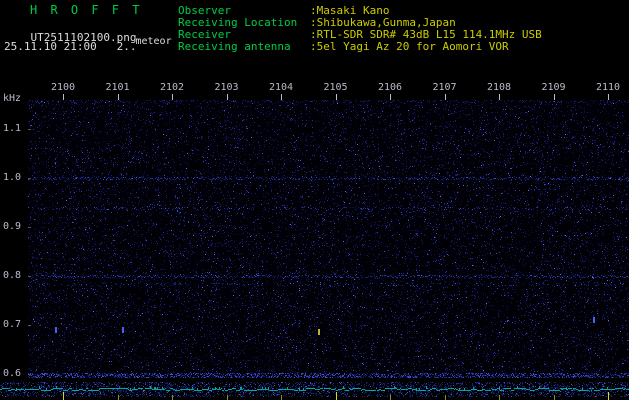 This screenshot has height=400, width=629. Describe the element at coordinates (12, 129) in the screenshot. I see `freq-tick-label: 1.1` at that location.